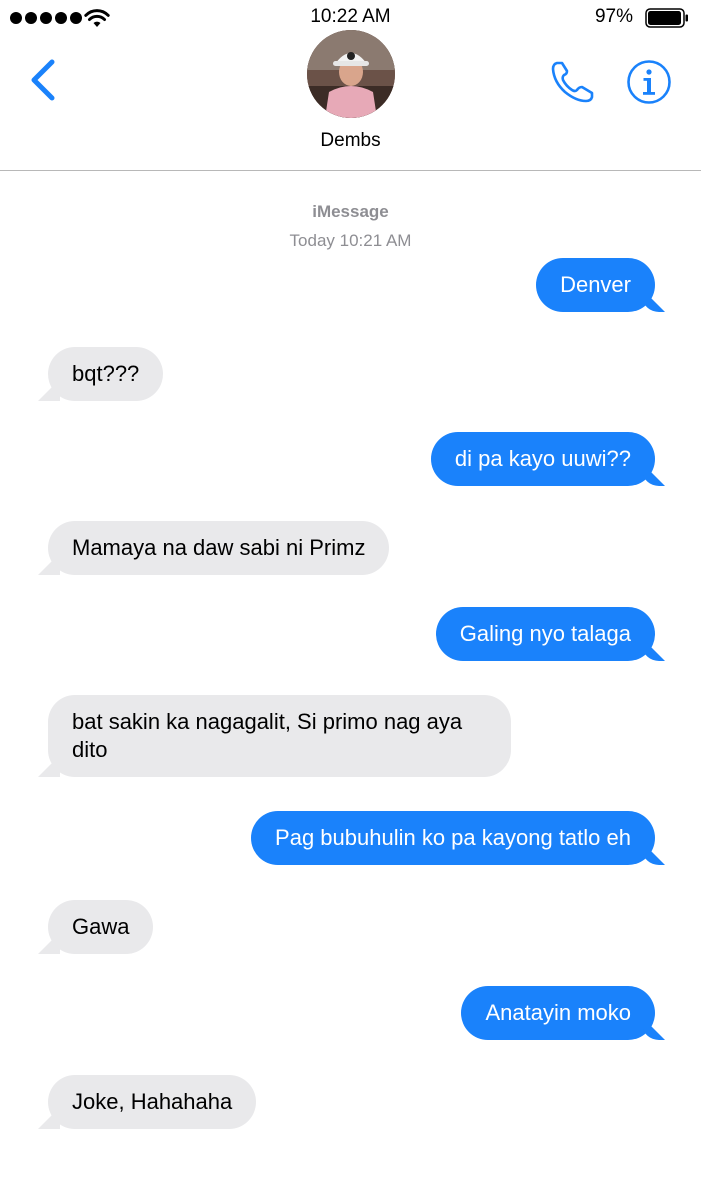  I want to click on battery-icon, so click(666, 18).